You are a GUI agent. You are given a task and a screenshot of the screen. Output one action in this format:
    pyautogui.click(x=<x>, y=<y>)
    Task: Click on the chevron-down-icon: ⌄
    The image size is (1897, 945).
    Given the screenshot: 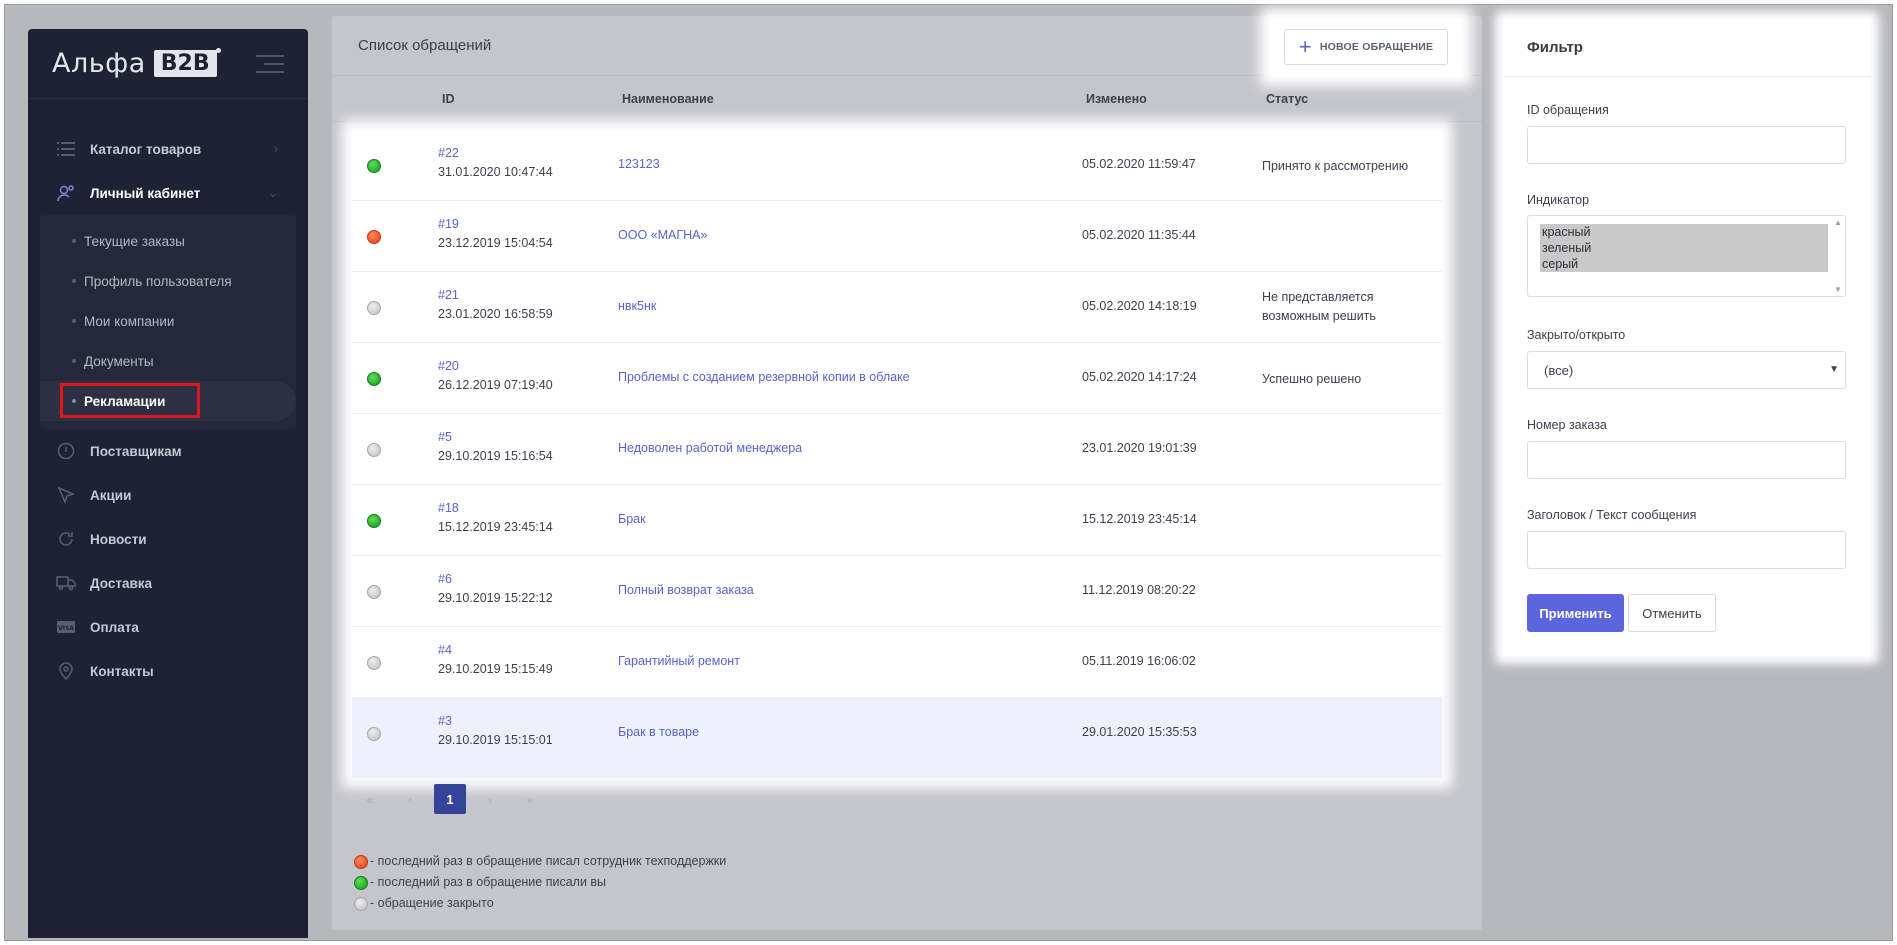 What is the action you would take?
    pyautogui.click(x=272, y=193)
    